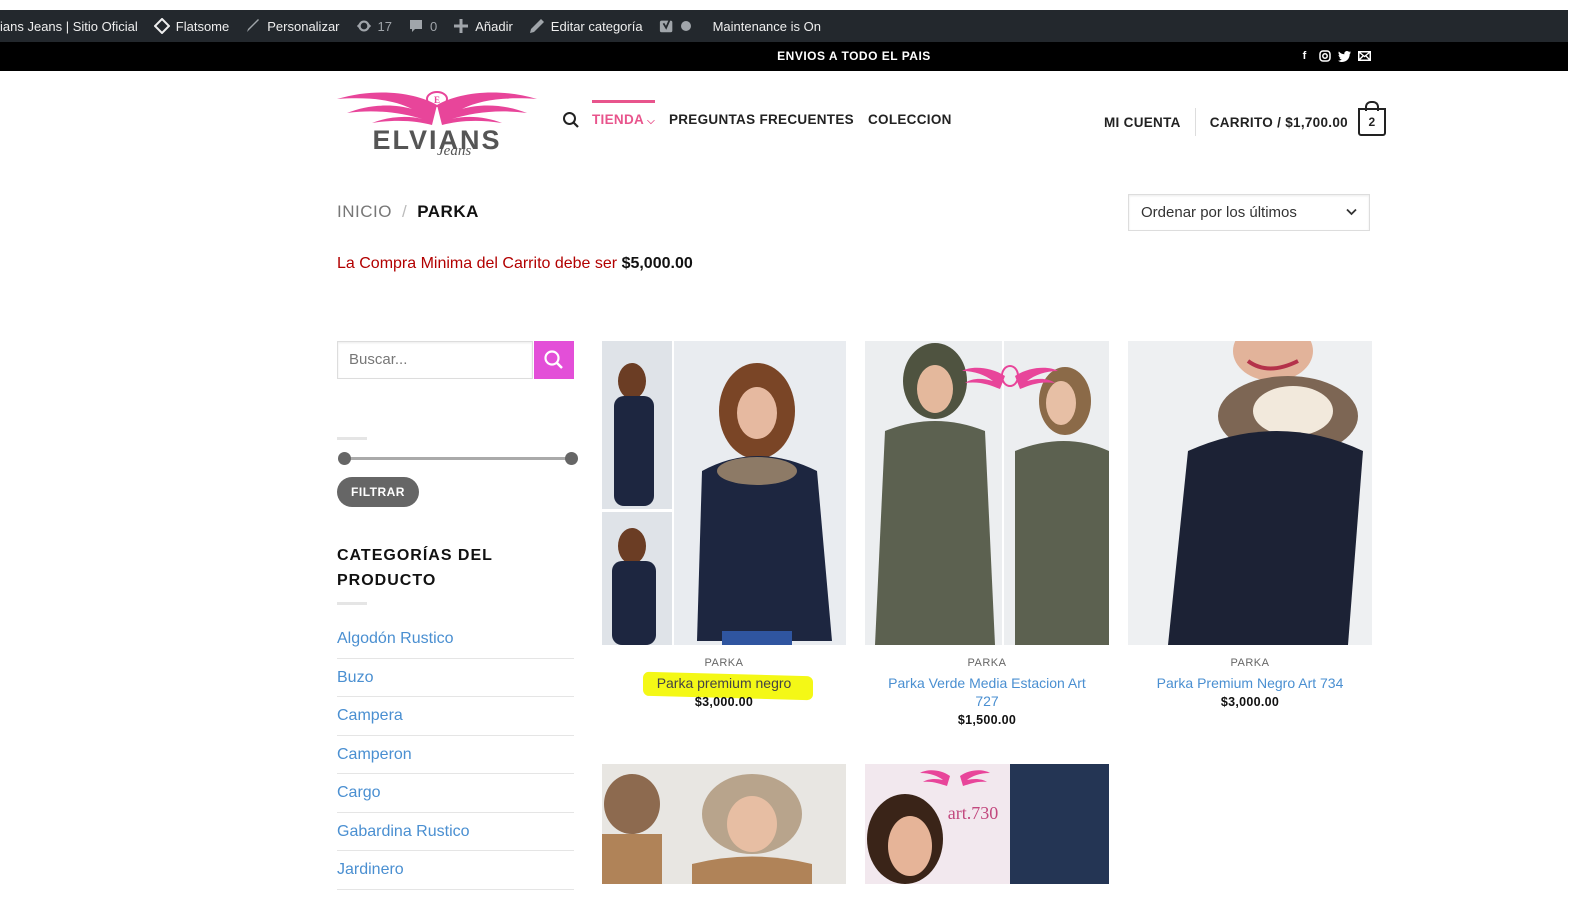  What do you see at coordinates (455, 832) in the screenshot?
I see `category-item: Gabardina Rustico` at bounding box center [455, 832].